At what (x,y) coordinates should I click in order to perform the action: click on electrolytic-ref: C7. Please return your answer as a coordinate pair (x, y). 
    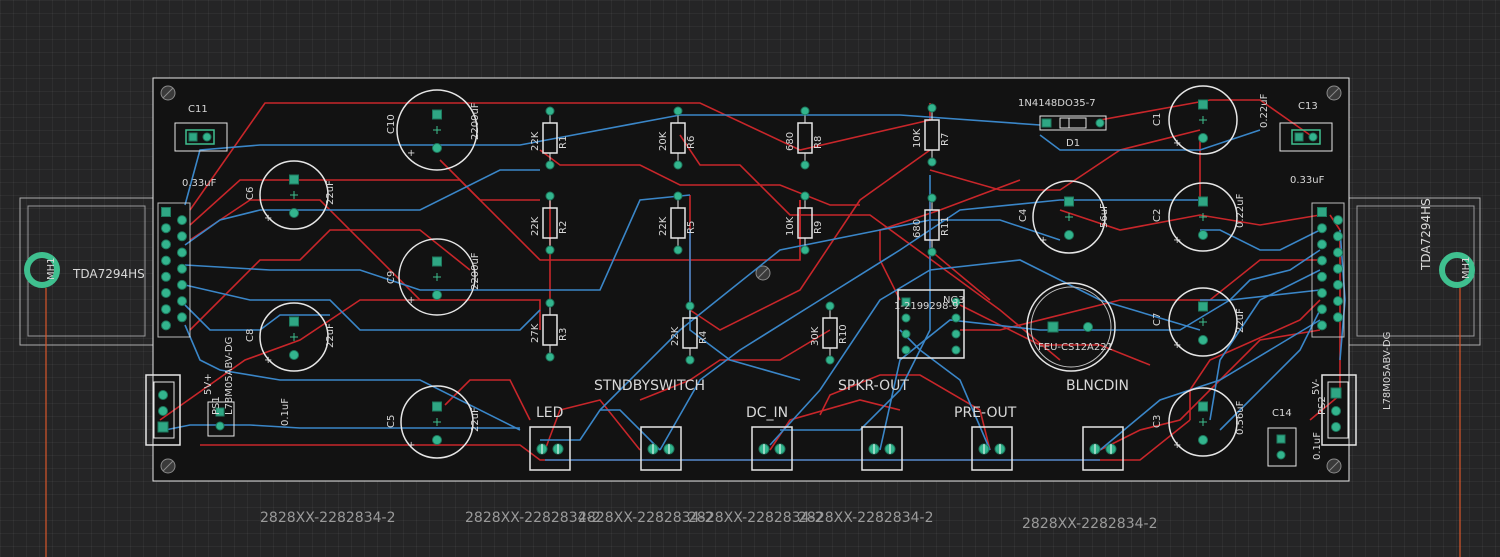
    Looking at the image, I should click on (1157, 319).